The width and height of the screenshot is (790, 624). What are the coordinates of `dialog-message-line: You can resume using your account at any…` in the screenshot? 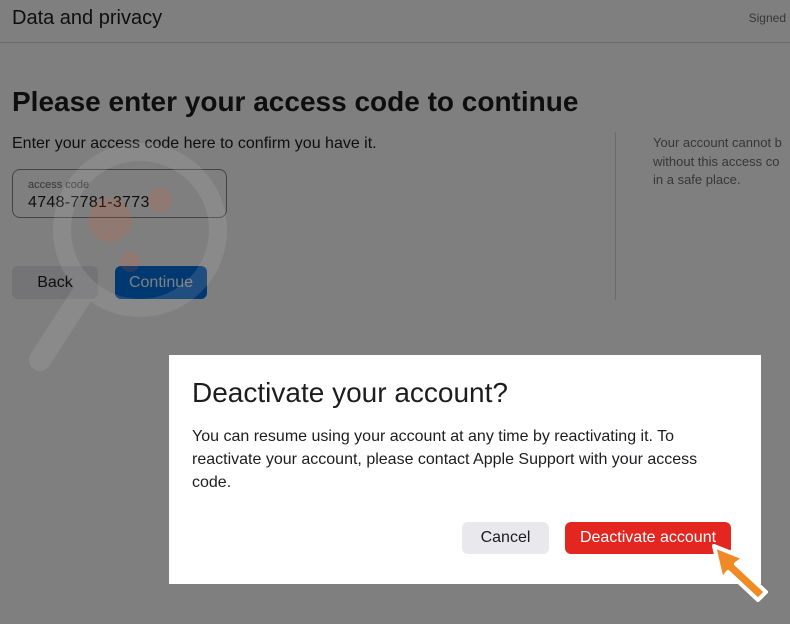 It's located at (433, 436).